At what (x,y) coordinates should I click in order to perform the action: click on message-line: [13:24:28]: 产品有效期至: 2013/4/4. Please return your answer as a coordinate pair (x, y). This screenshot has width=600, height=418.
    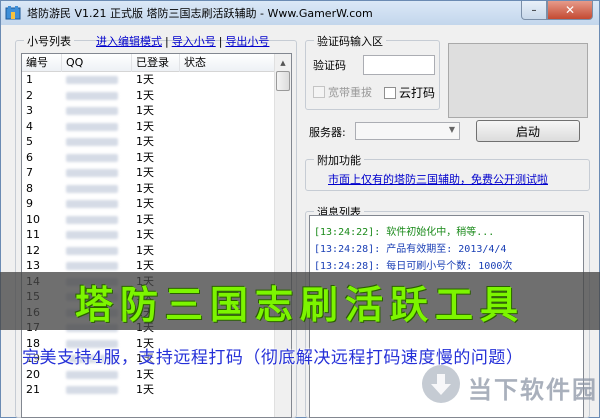
    Looking at the image, I should click on (410, 249).